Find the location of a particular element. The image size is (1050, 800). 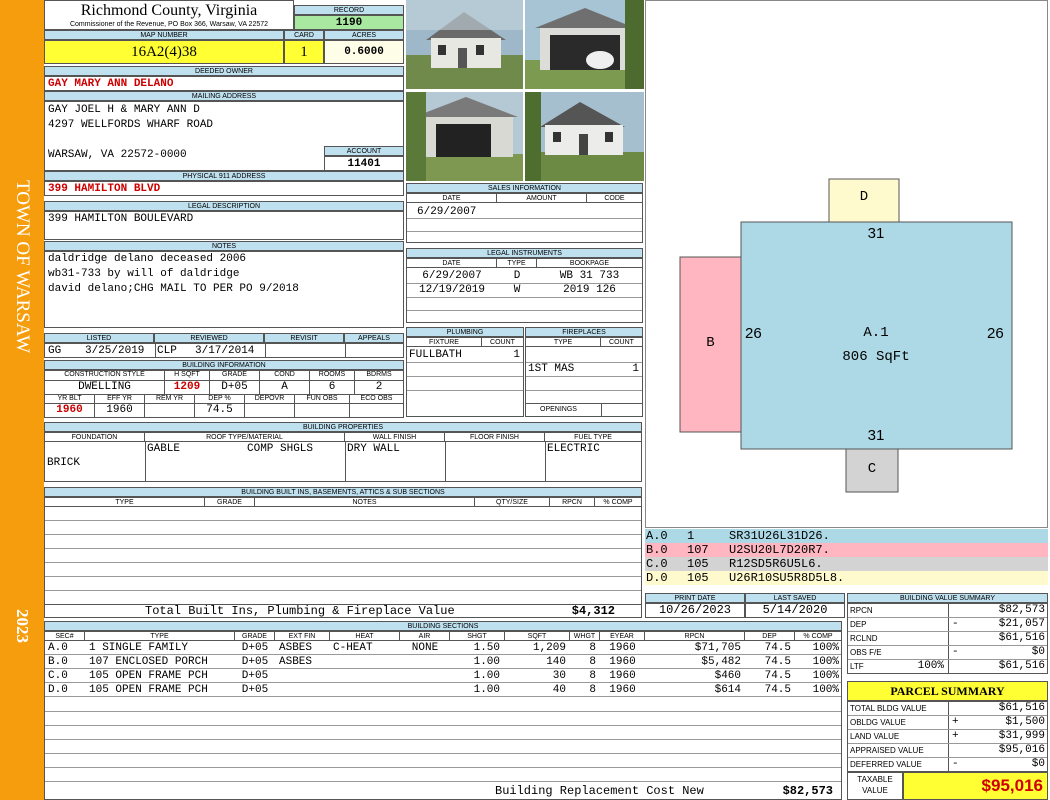

bi-h-grade2: GRADE is located at coordinates (230, 502).